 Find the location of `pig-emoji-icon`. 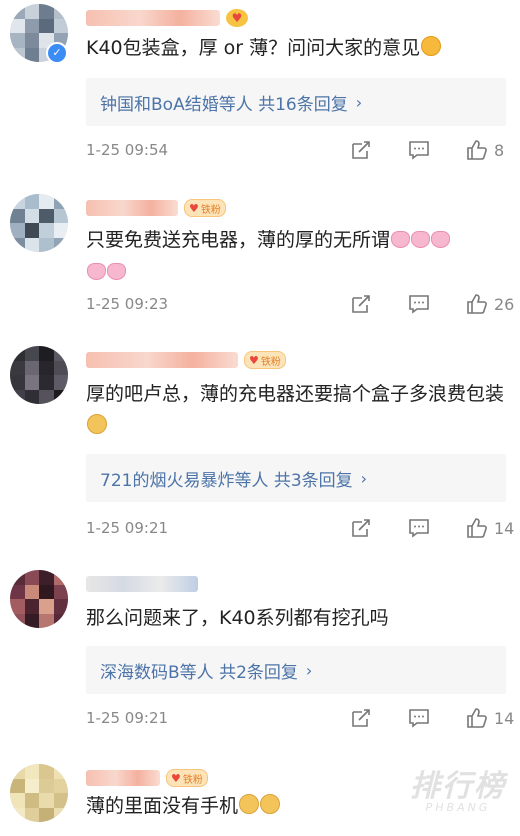

pig-emoji-icon is located at coordinates (401, 239).